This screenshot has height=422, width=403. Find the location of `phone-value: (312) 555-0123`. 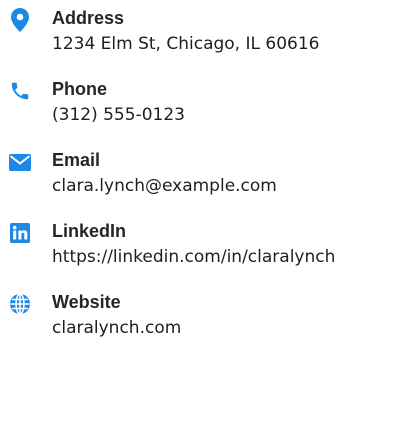

phone-value: (312) 555-0123 is located at coordinates (217, 115).